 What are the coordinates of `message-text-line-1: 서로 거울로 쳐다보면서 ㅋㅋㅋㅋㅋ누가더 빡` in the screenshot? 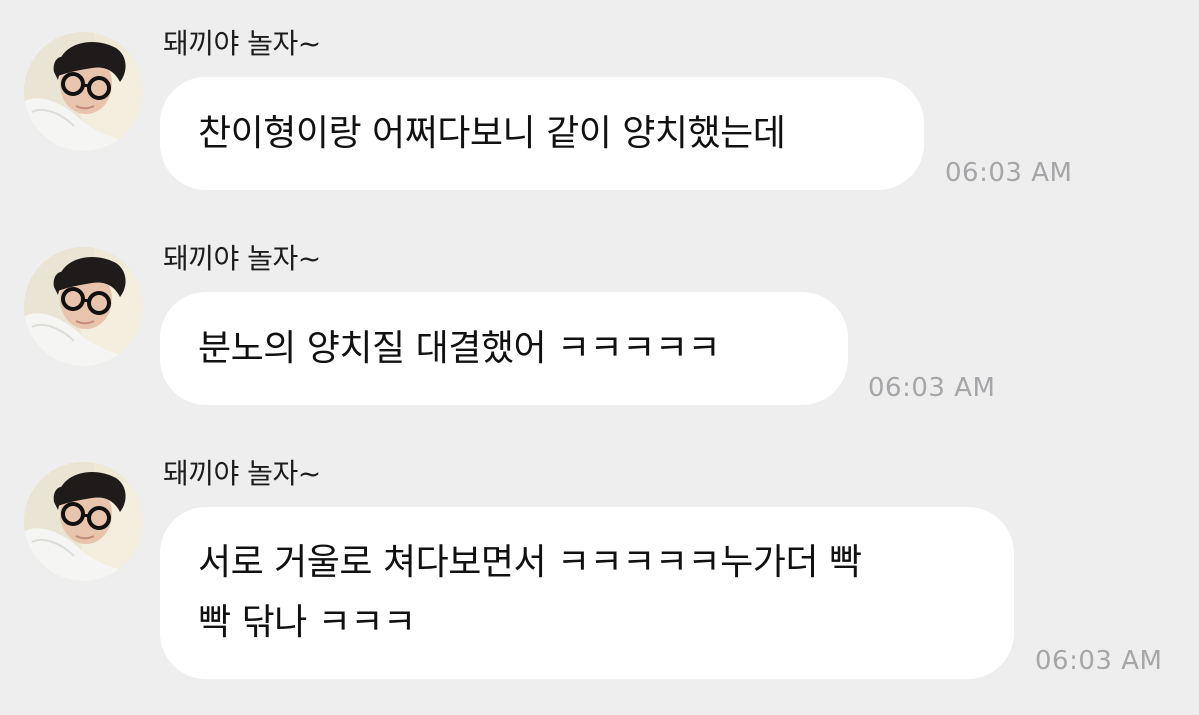 It's located at (530, 562).